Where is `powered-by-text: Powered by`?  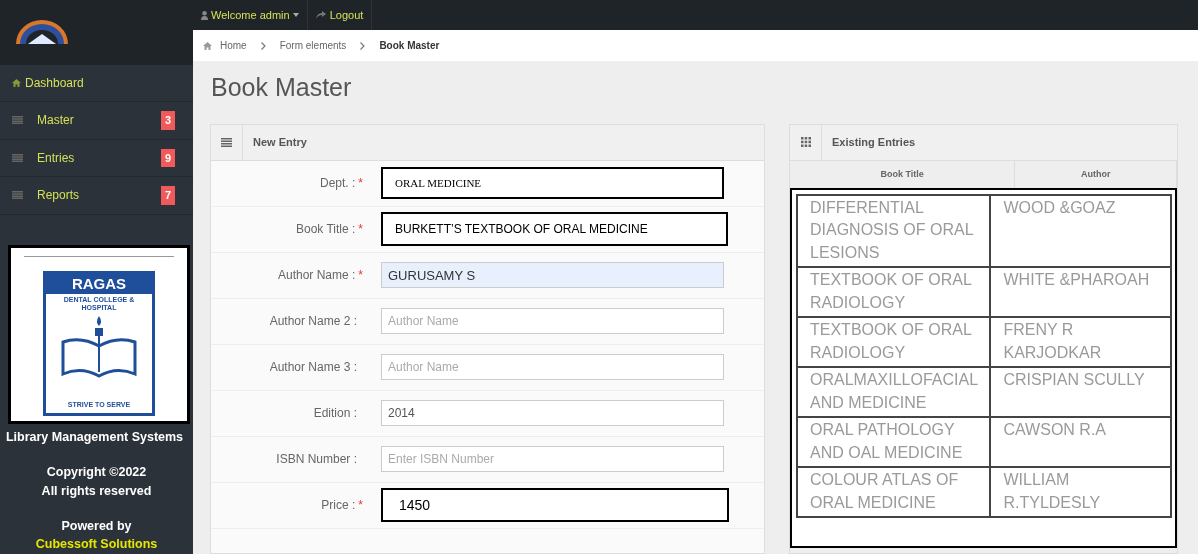
powered-by-text: Powered by is located at coordinates (96, 526).